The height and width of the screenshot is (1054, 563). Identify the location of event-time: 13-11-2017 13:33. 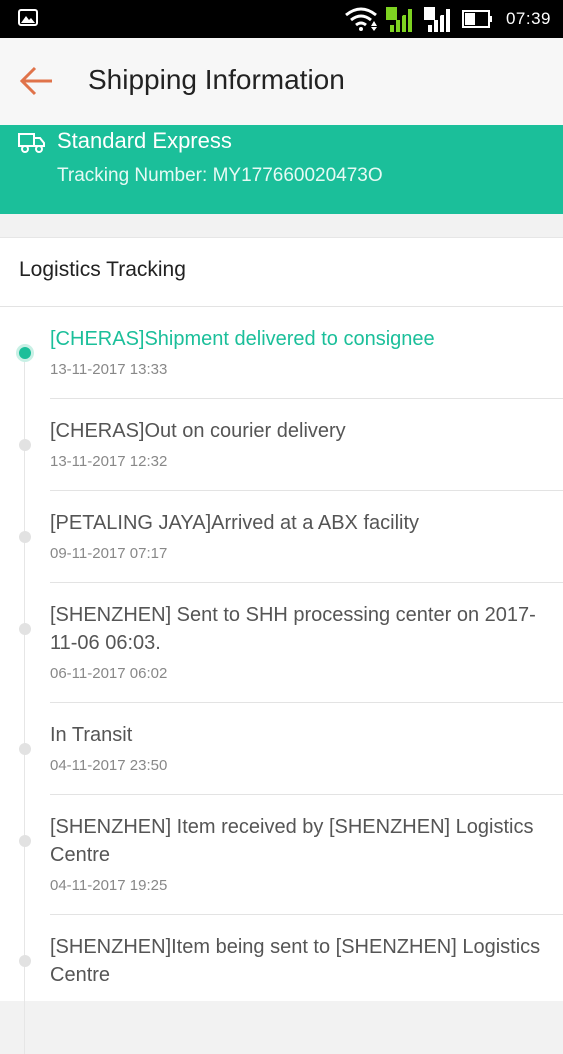
(109, 369).